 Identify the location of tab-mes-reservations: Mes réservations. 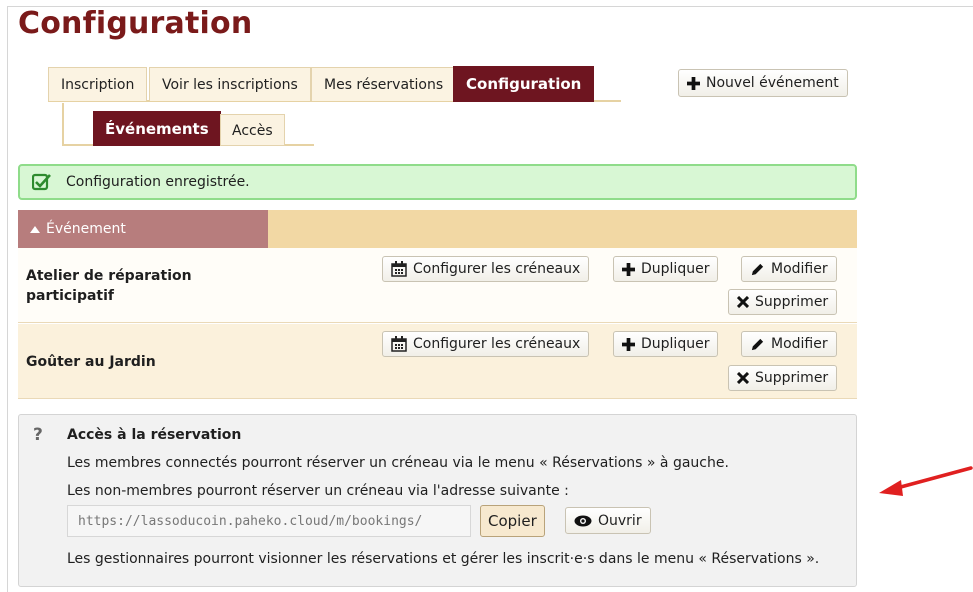
(384, 84).